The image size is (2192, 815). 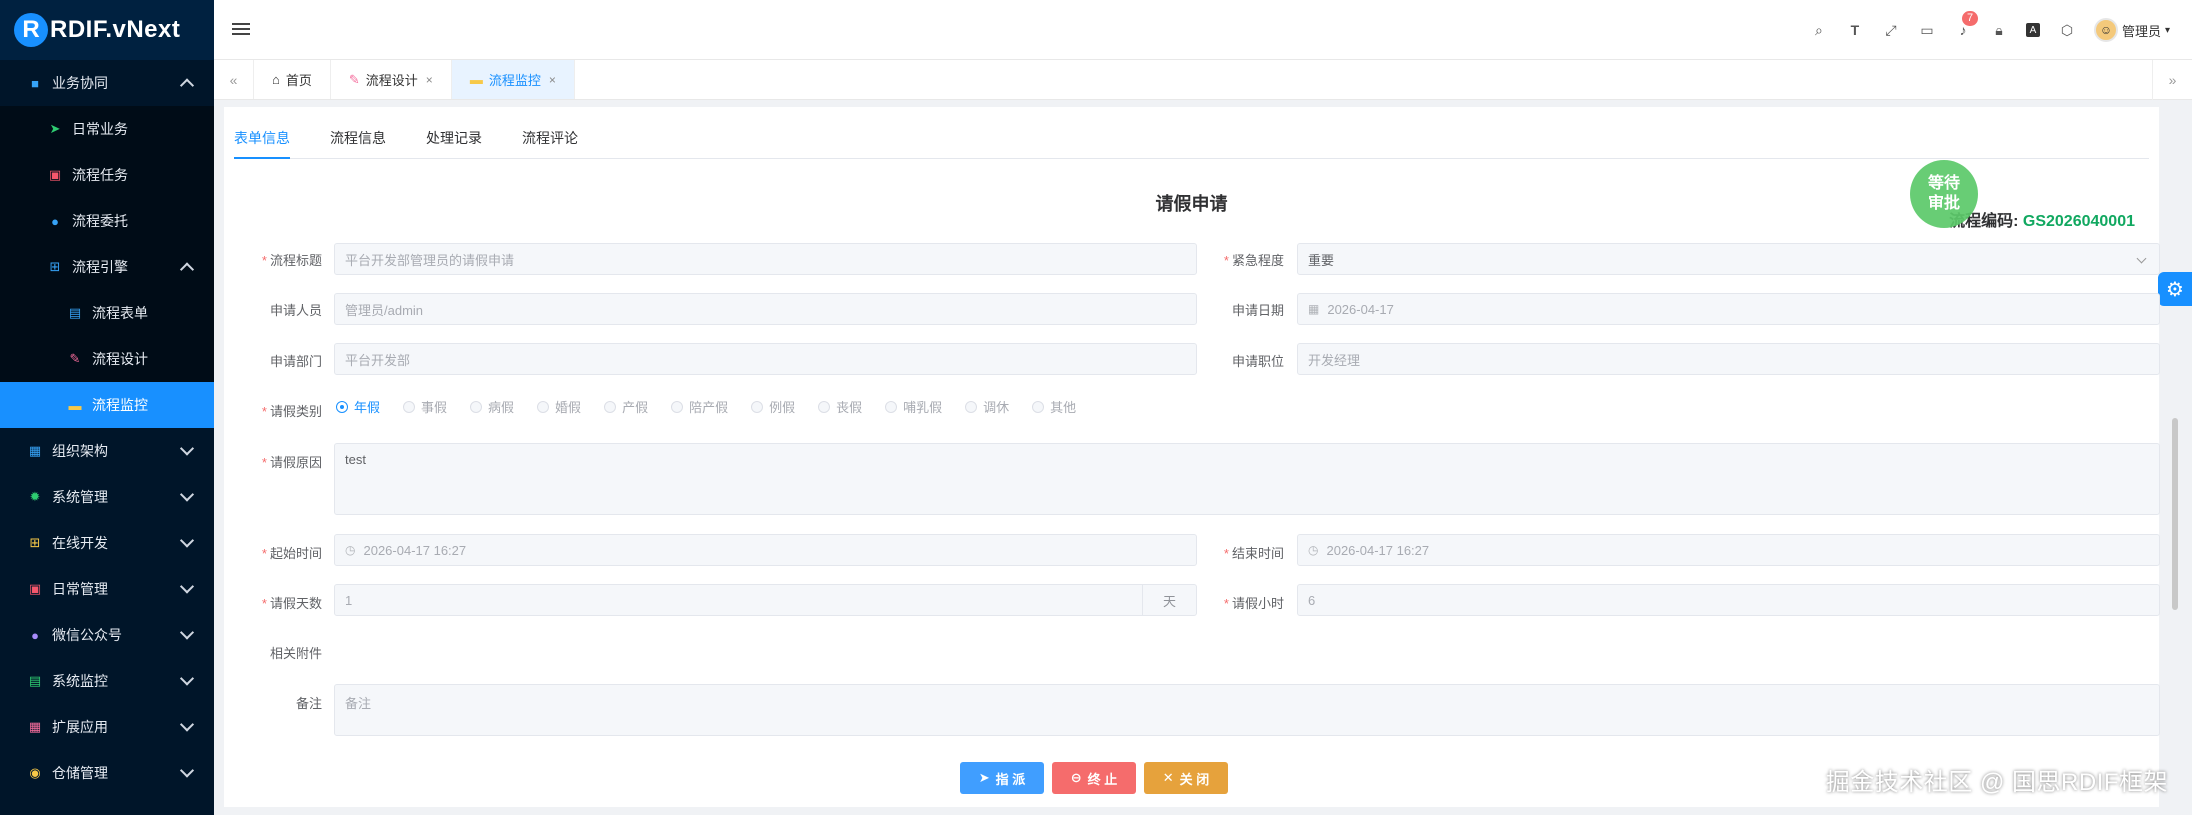 I want to click on menu-toggle-icon, so click(x=241, y=29).